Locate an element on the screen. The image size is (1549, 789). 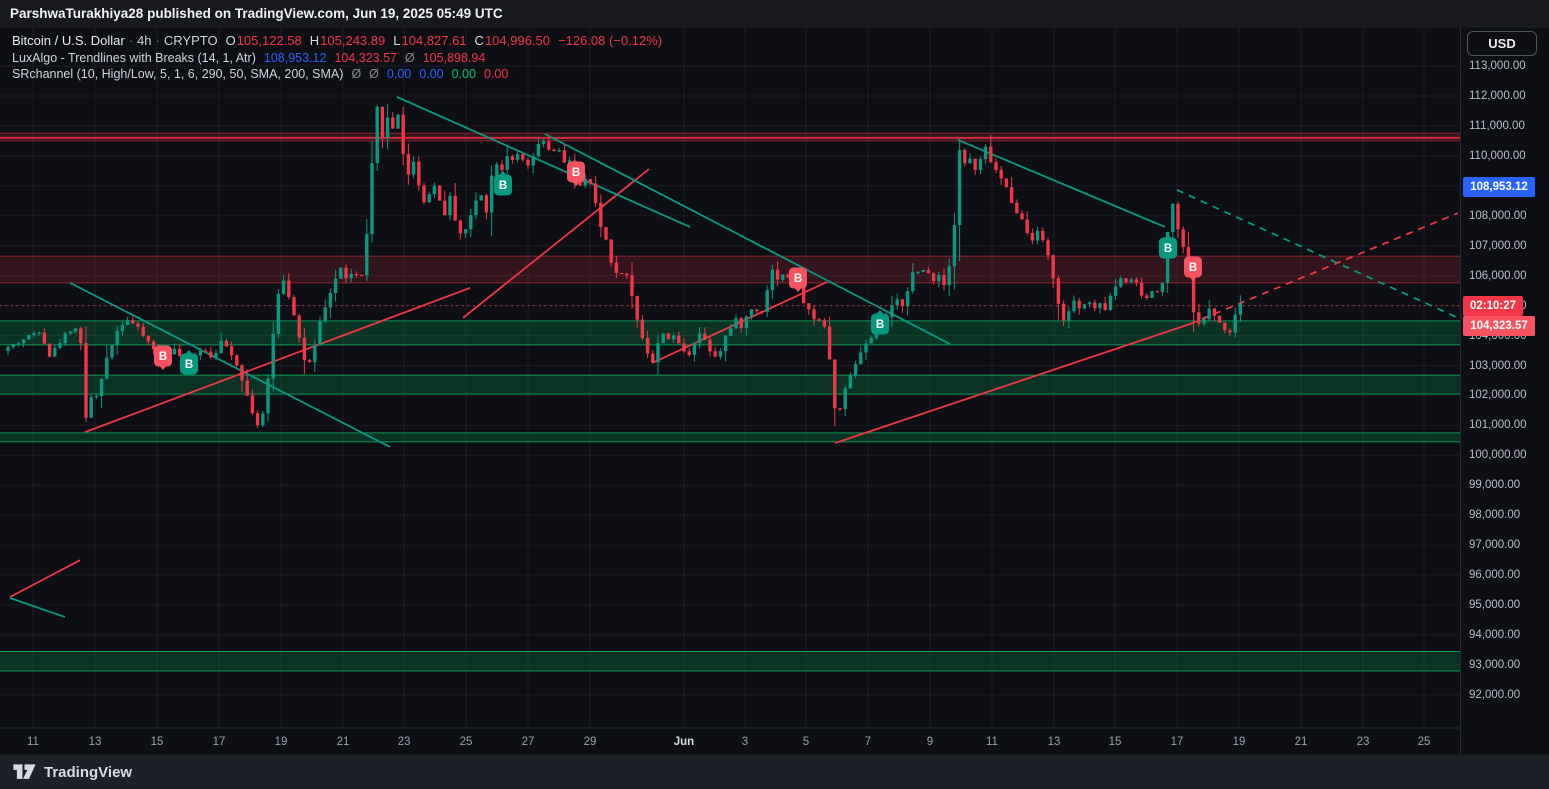
time-axis-tick: 21 is located at coordinates (343, 742).